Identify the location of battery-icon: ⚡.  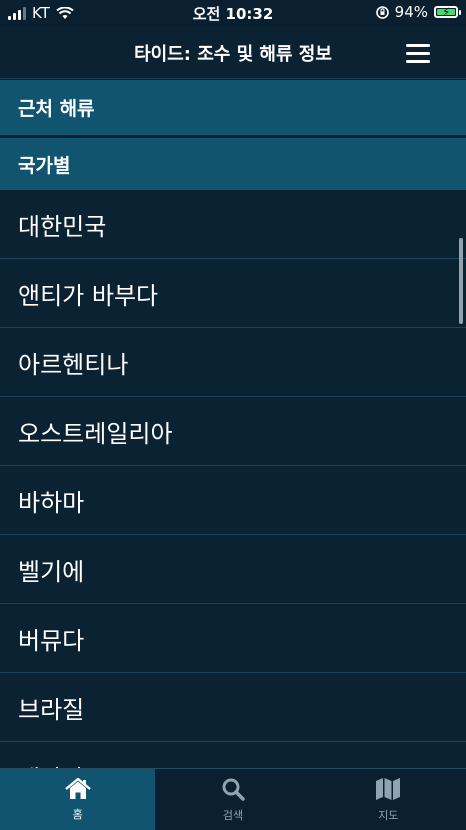
(447, 12).